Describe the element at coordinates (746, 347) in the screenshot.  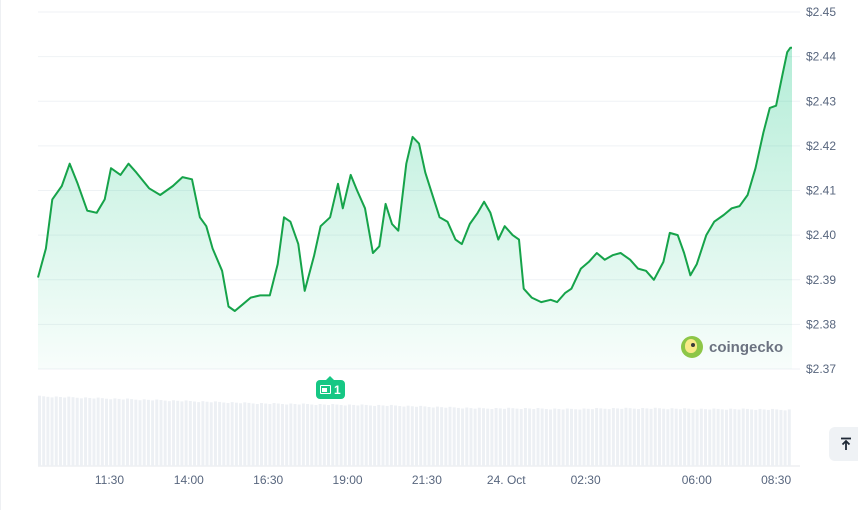
I see `watermark-text: coingecko` at that location.